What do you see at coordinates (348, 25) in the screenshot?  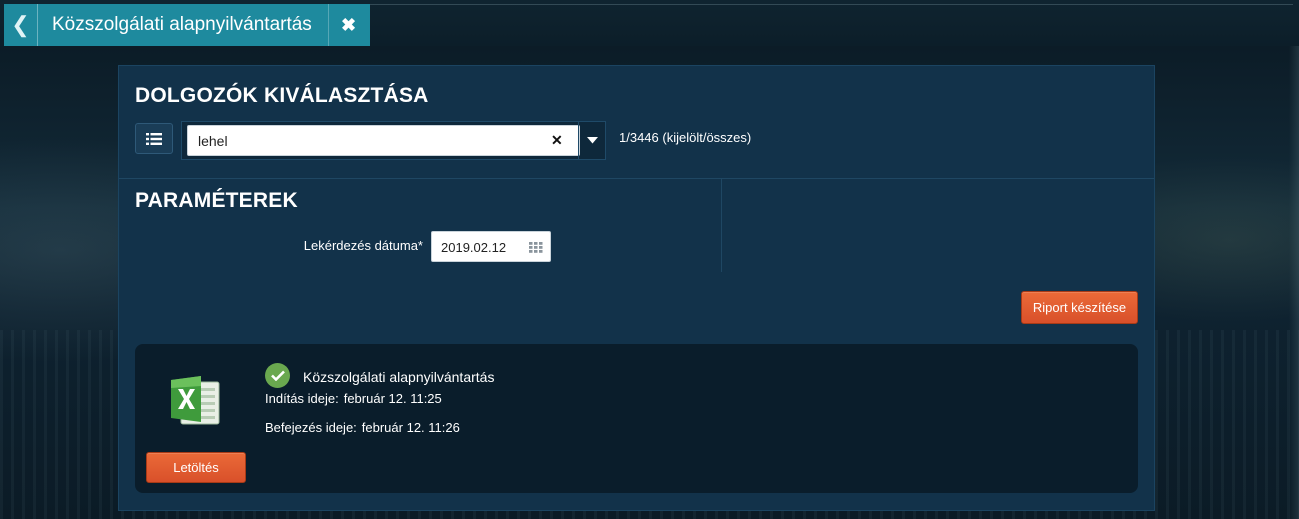 I see `close-icon: ✖` at bounding box center [348, 25].